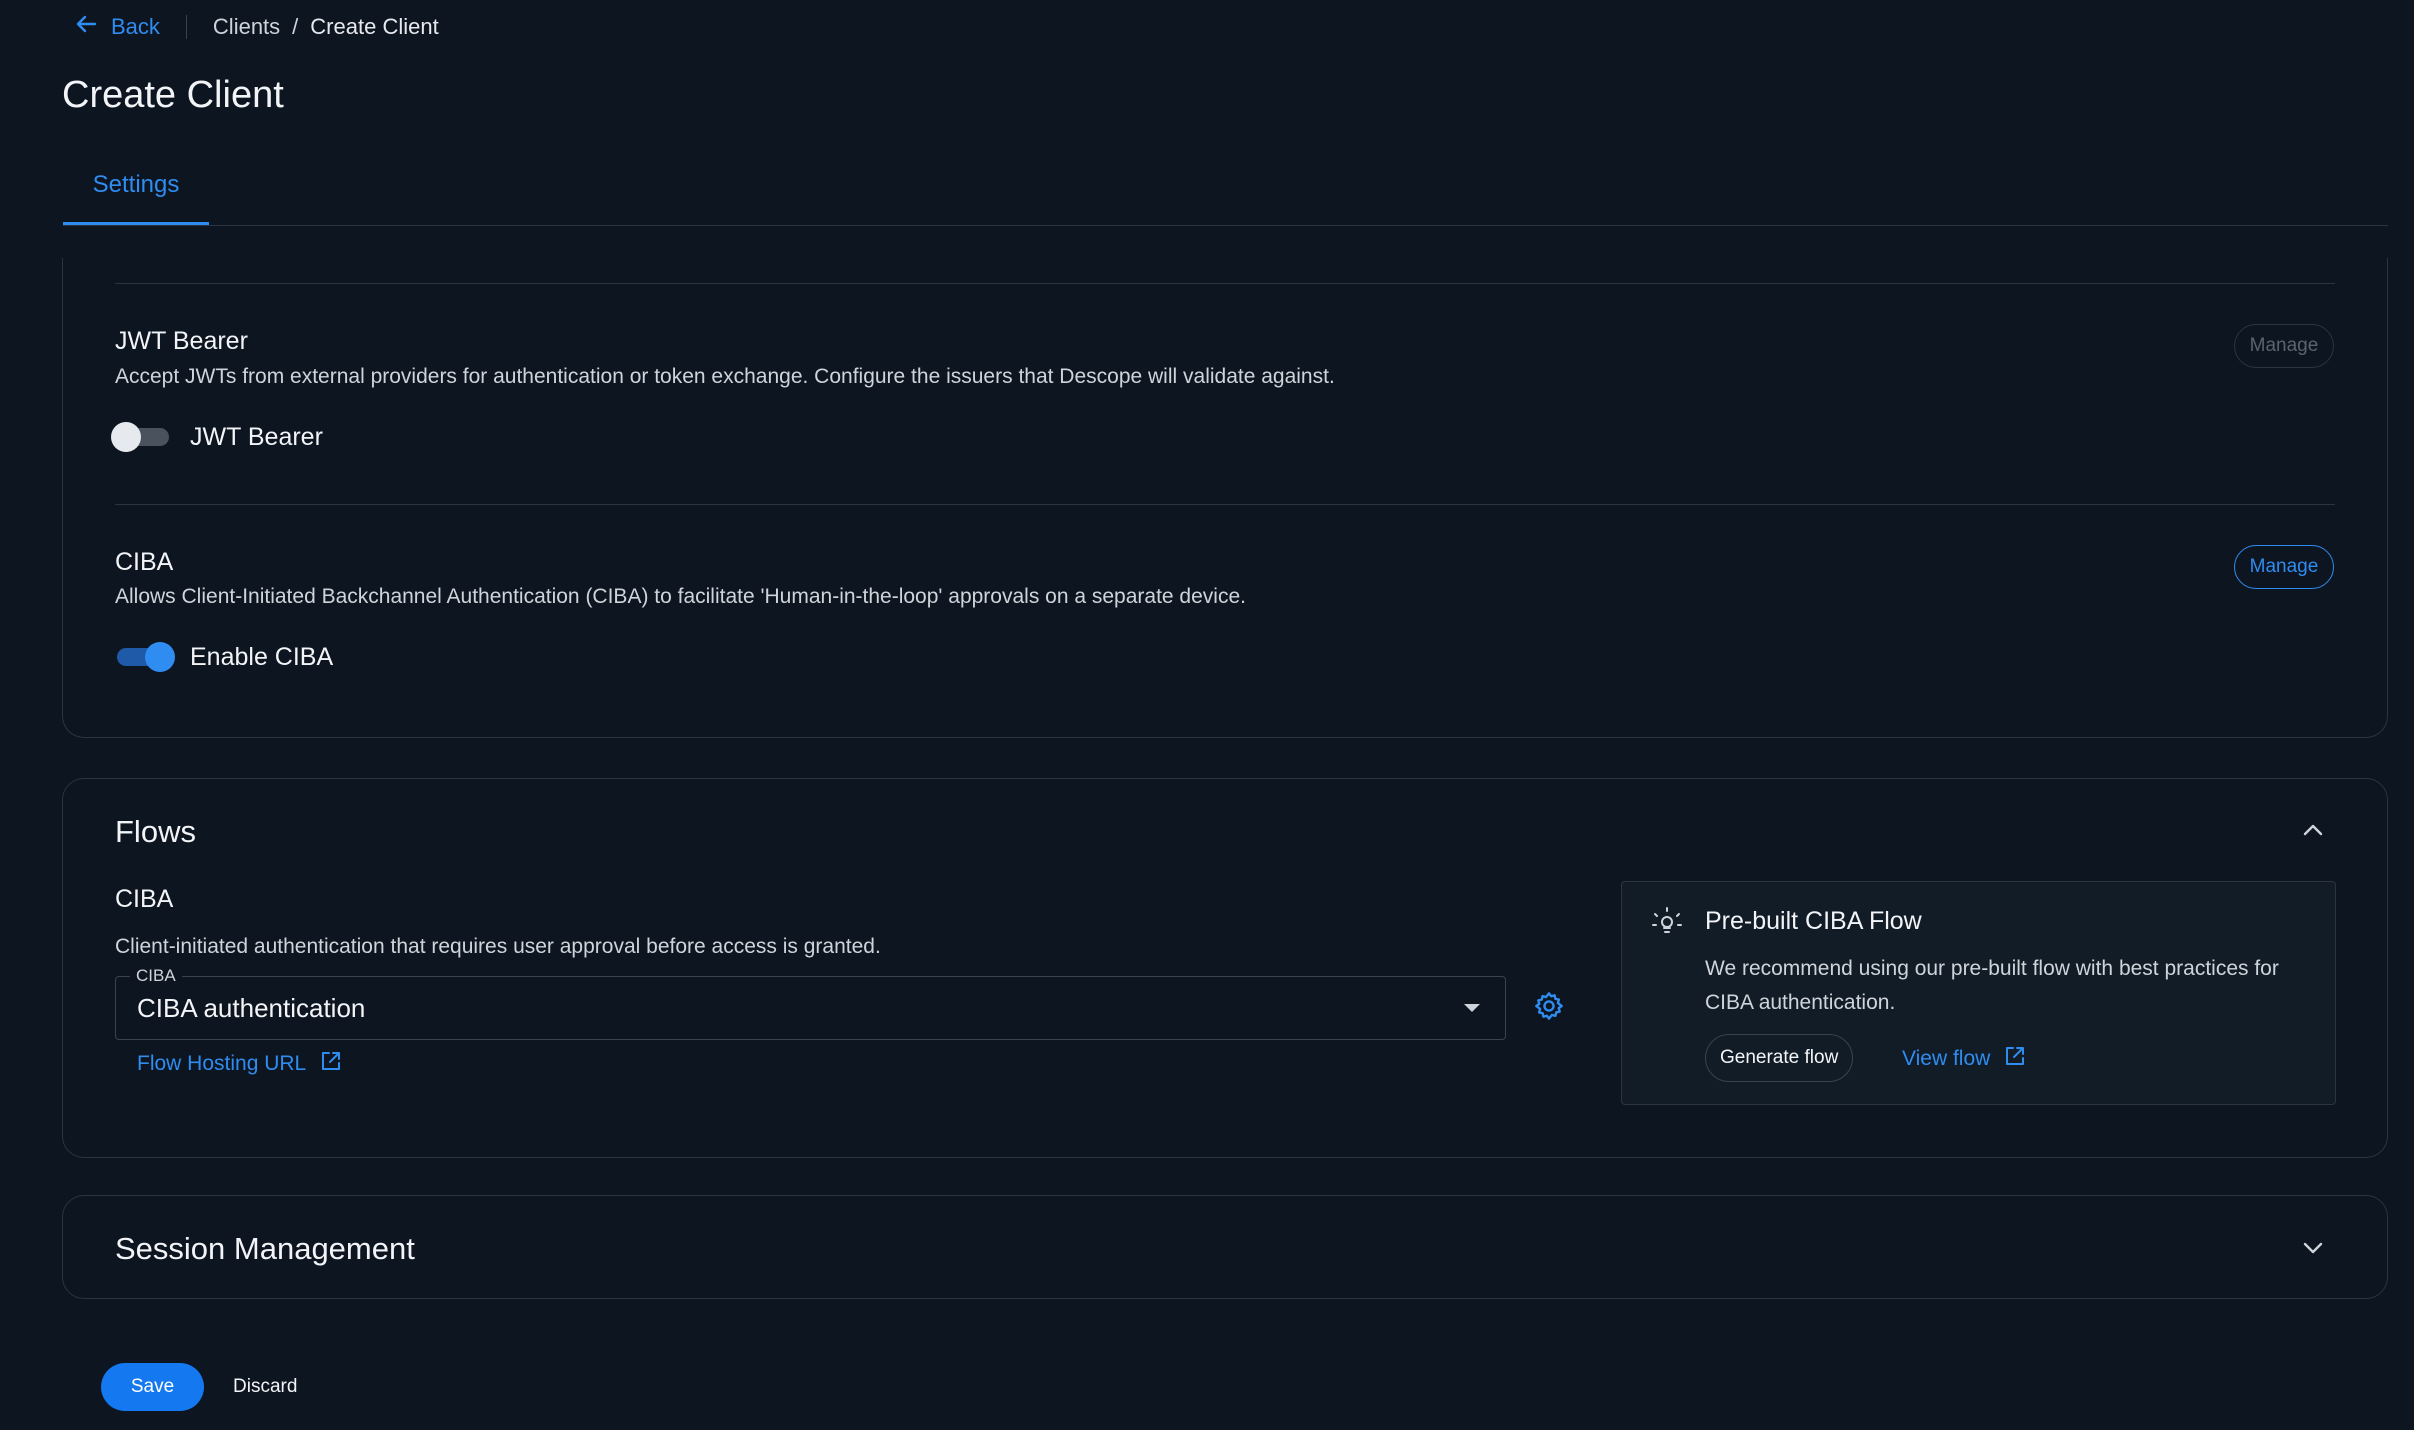  What do you see at coordinates (1549, 1008) in the screenshot?
I see `gear-icon` at bounding box center [1549, 1008].